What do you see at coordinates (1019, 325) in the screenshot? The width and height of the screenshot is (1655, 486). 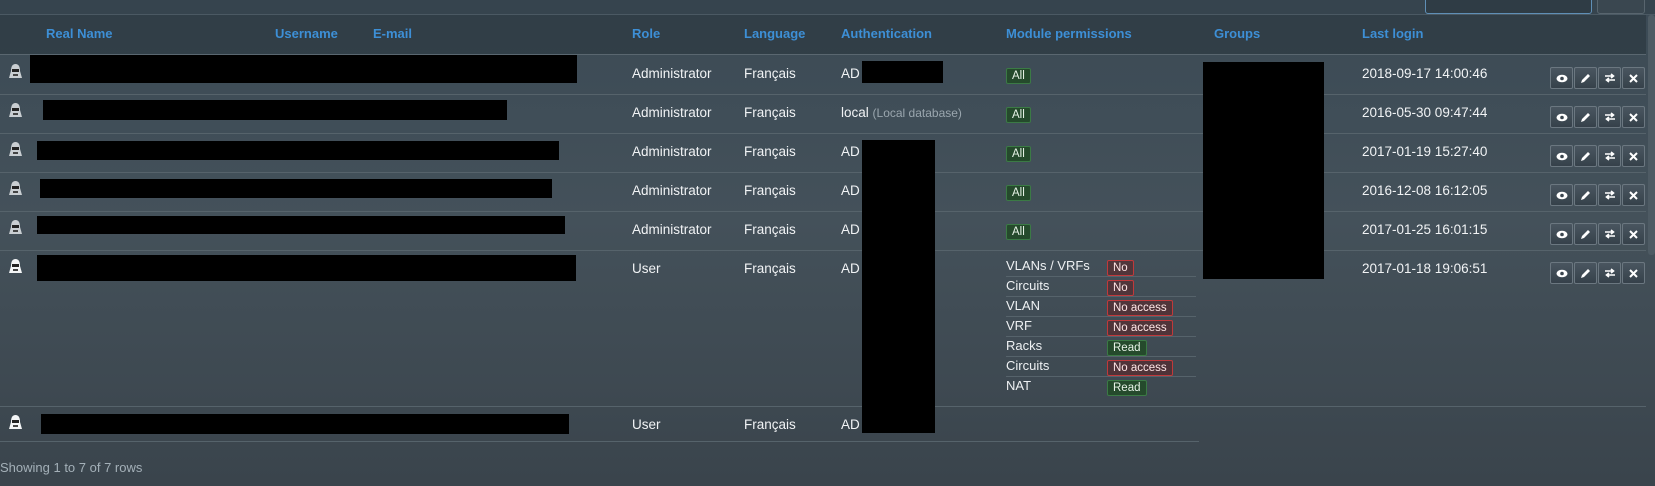 I see `permission-module-label: VRF` at bounding box center [1019, 325].